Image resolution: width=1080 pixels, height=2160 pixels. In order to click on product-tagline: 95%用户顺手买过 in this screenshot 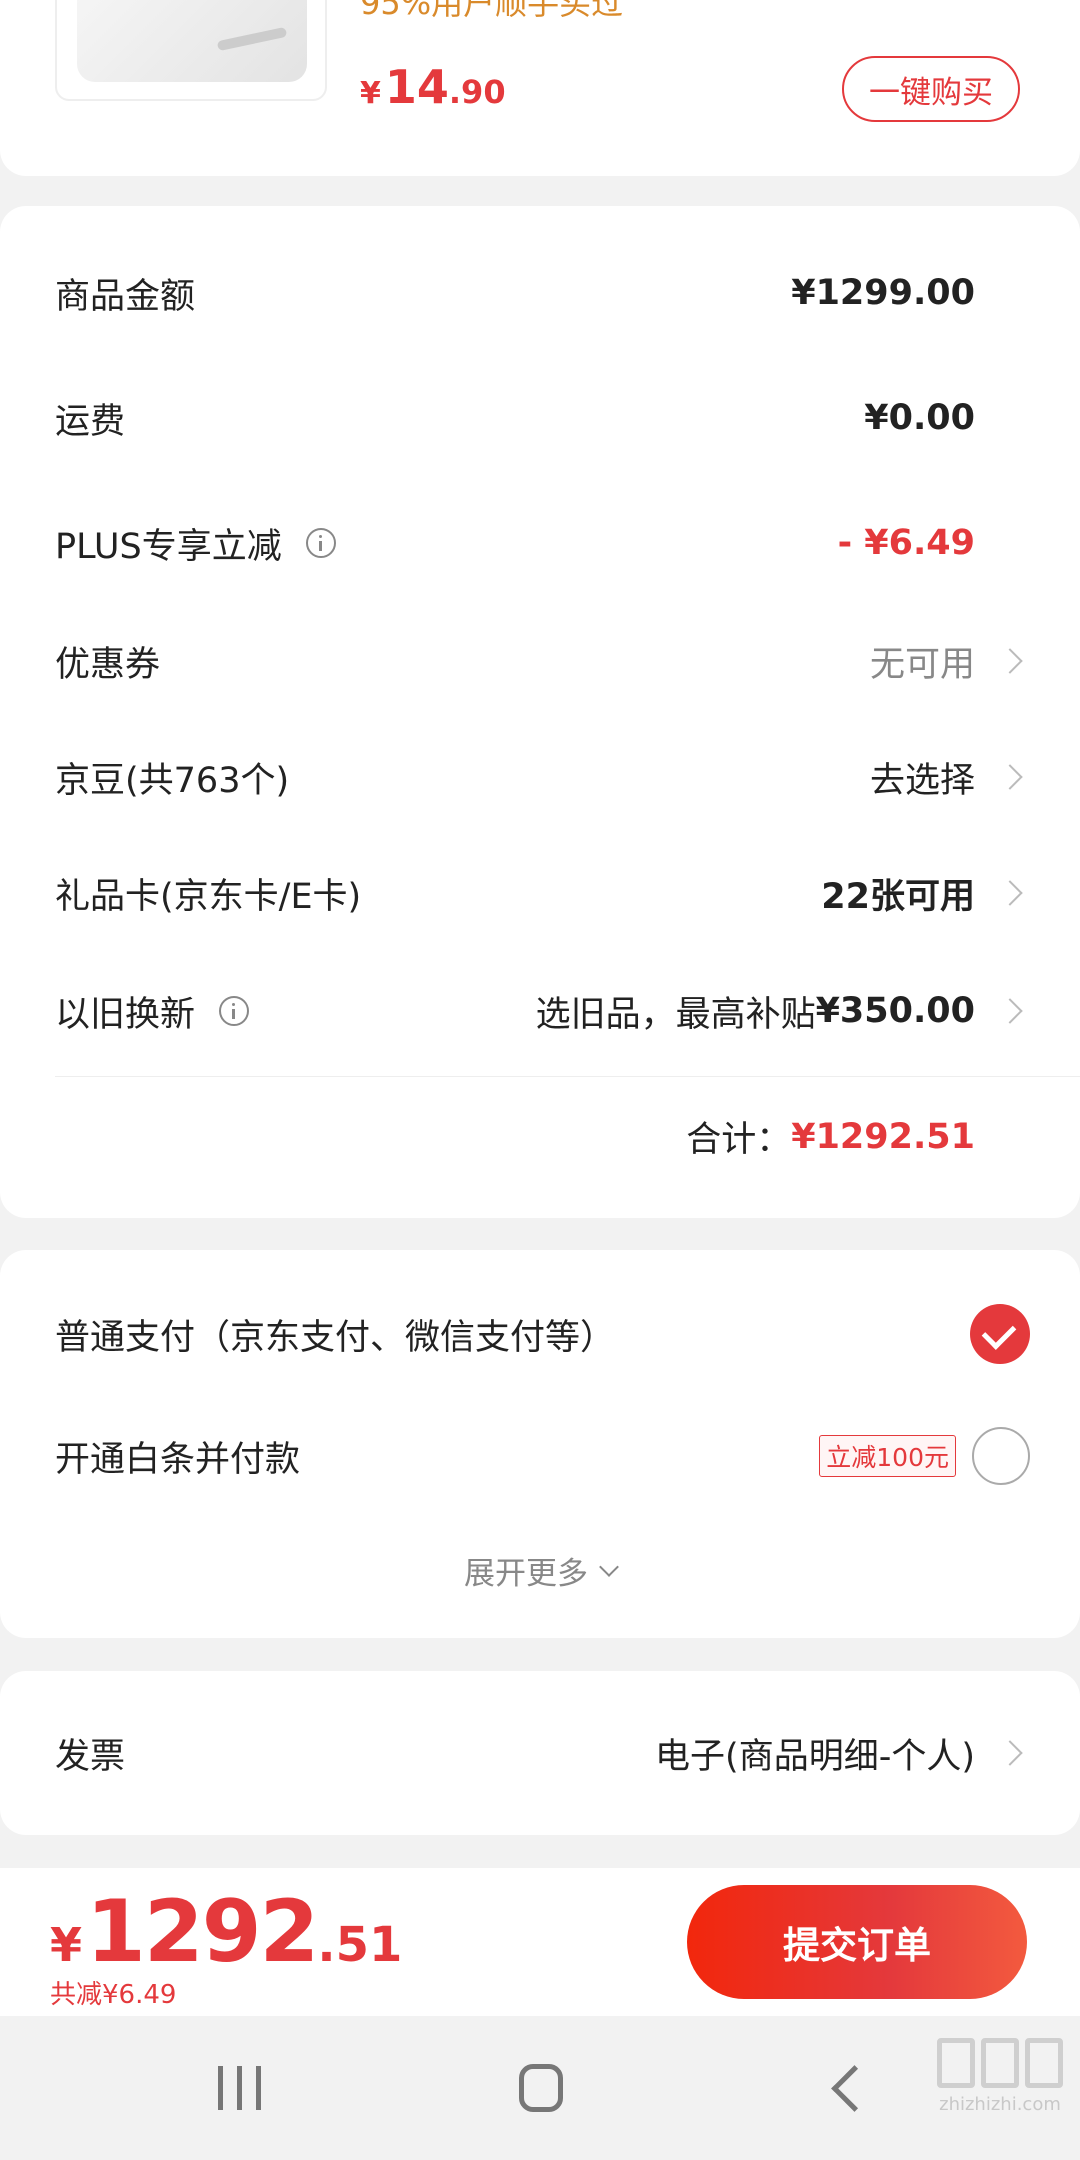, I will do `click(492, 11)`.